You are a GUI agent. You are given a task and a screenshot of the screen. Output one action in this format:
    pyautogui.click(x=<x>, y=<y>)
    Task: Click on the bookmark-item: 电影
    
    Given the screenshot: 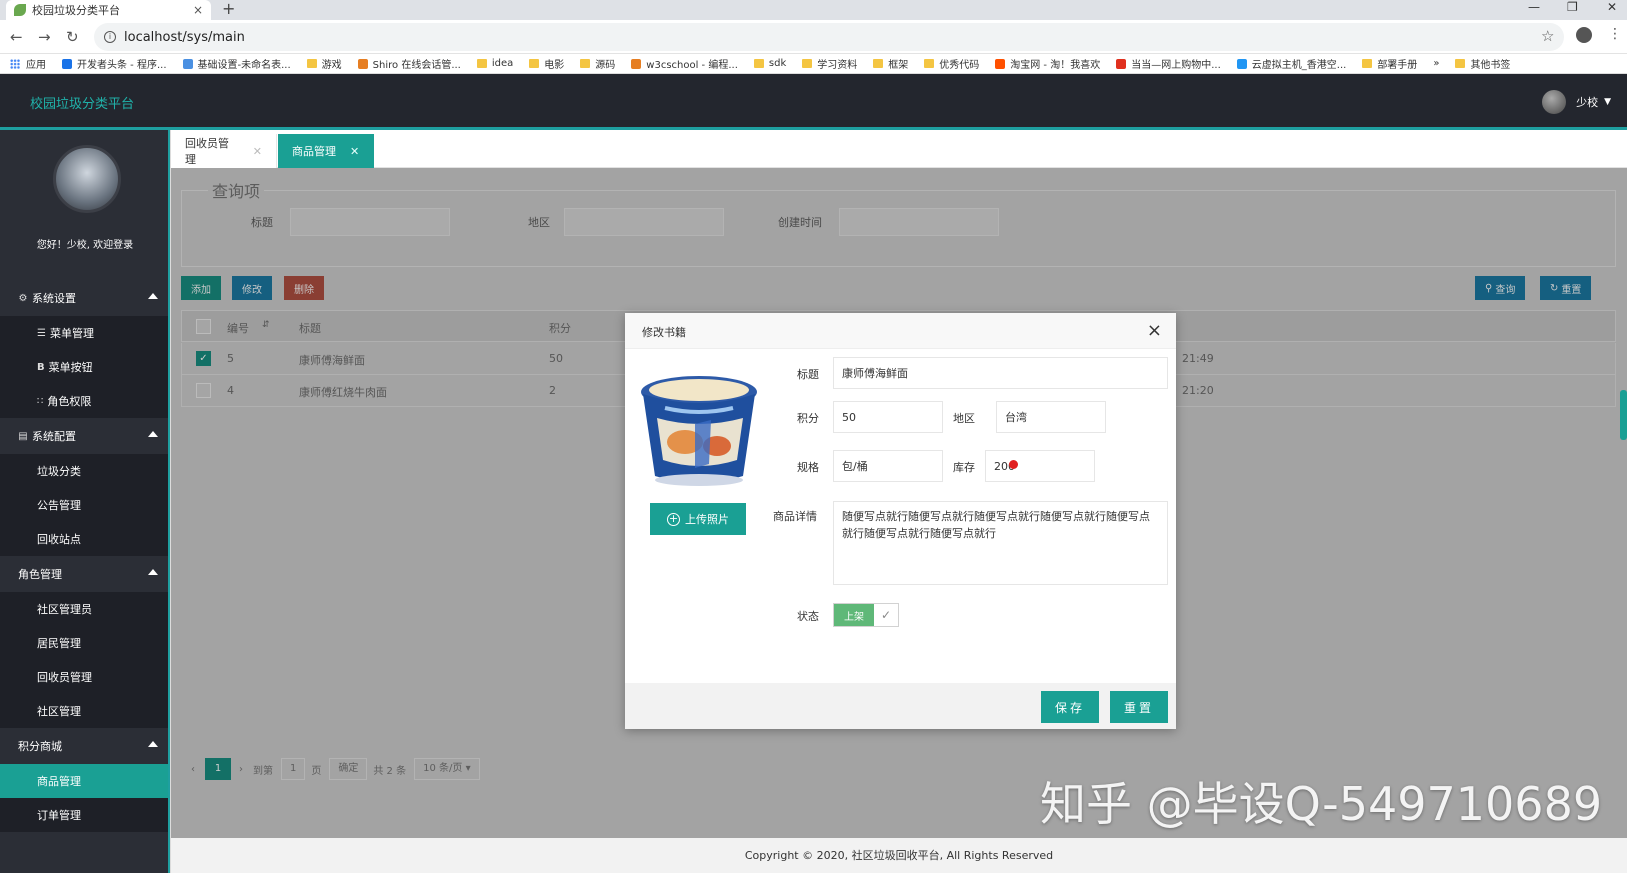 What is the action you would take?
    pyautogui.click(x=546, y=63)
    